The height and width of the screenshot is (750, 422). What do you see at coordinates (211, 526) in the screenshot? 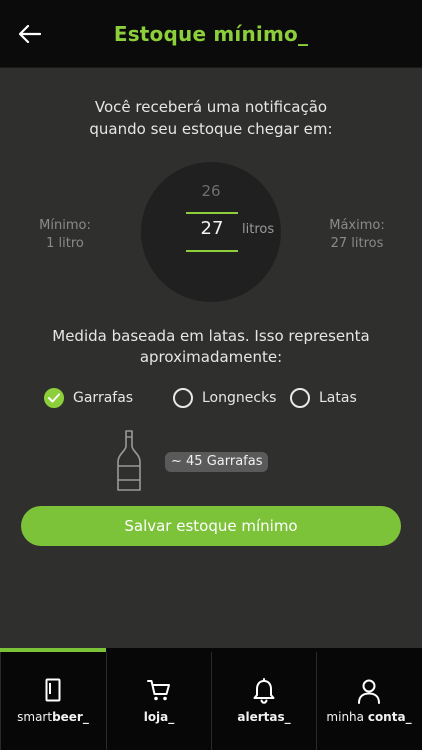
I see `save-minimum-stock-button: Salvar estoque mínimo` at bounding box center [211, 526].